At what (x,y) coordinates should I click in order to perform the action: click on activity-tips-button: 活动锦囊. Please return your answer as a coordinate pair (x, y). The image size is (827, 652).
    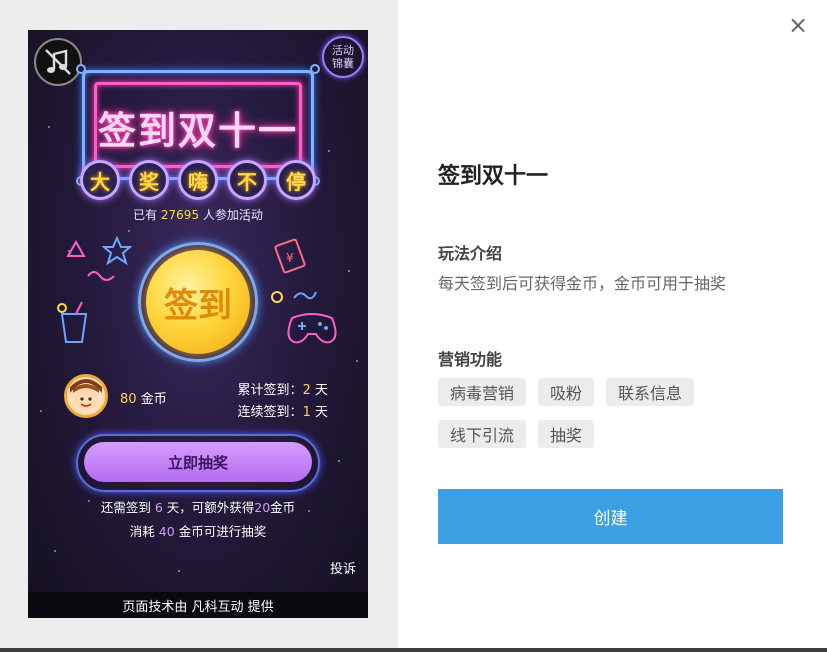
    Looking at the image, I should click on (343, 57).